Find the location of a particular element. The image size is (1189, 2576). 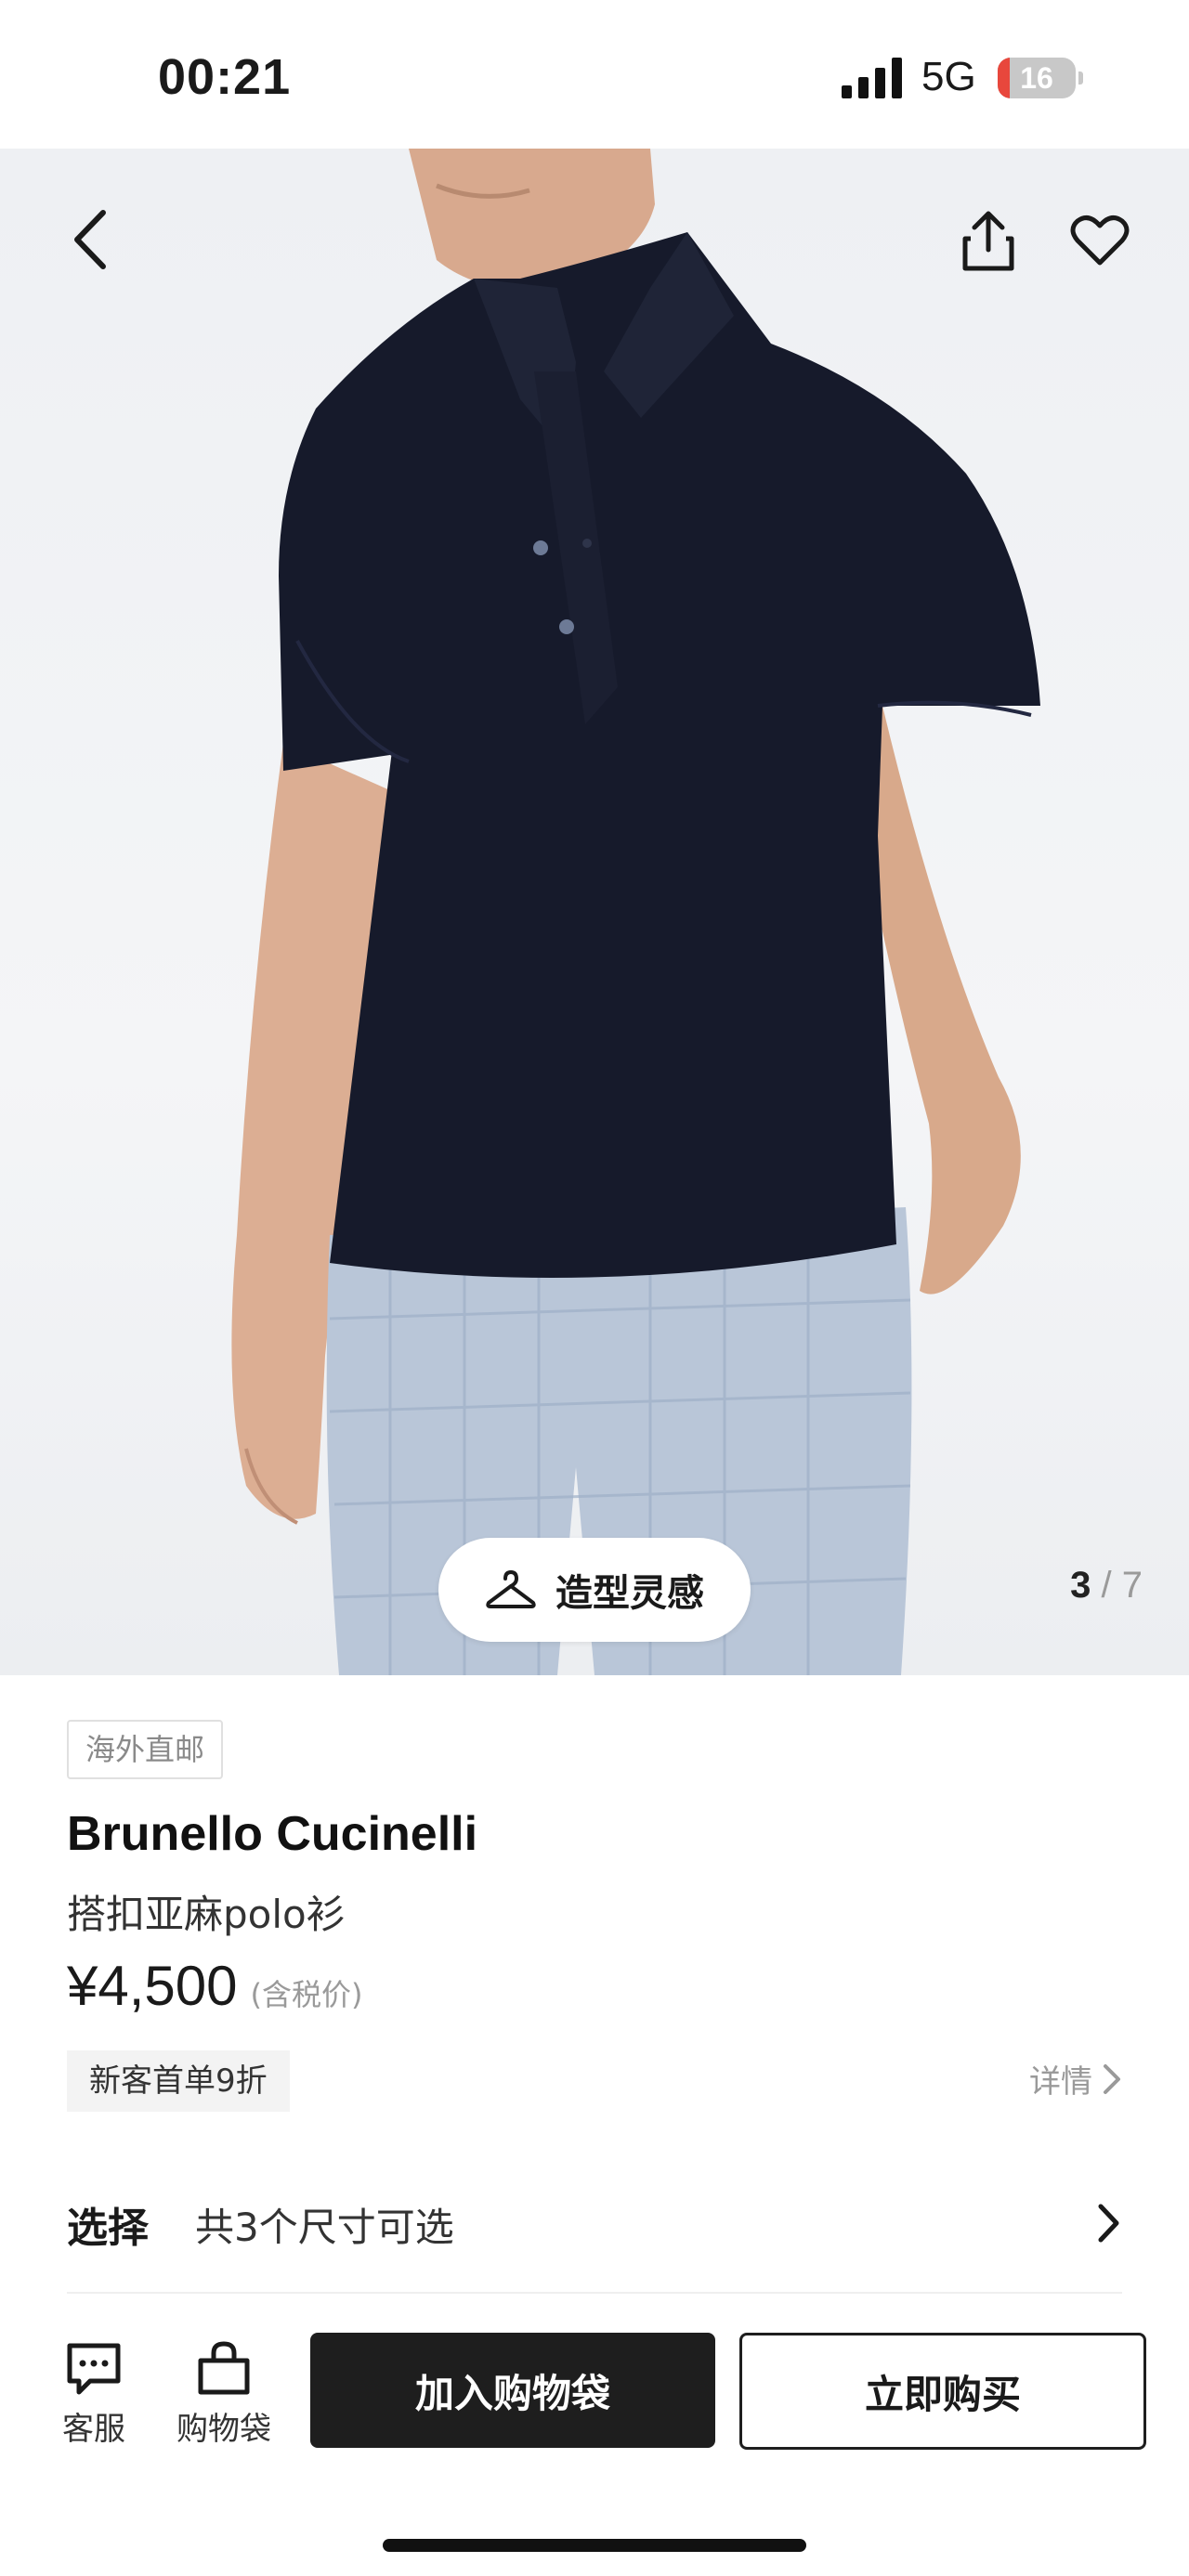

customer-service-button: 客服 is located at coordinates (94, 2394).